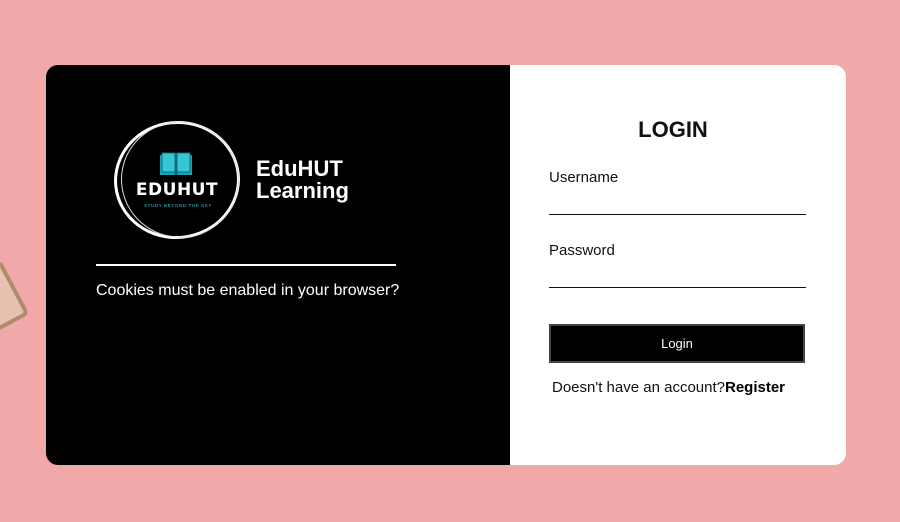 The width and height of the screenshot is (900, 522). What do you see at coordinates (755, 387) in the screenshot?
I see `register-link: Register` at bounding box center [755, 387].